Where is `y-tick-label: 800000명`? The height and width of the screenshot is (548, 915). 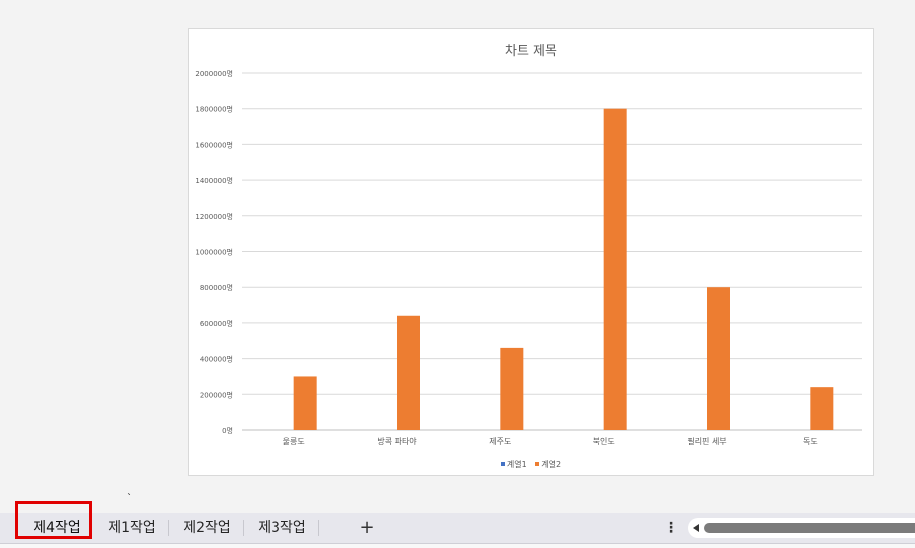
y-tick-label: 800000명 is located at coordinates (216, 287).